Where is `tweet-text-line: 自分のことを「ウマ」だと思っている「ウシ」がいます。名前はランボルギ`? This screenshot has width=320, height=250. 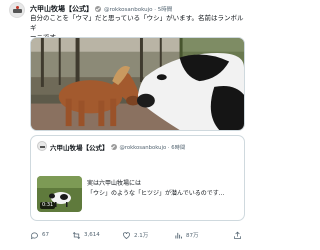
tweet-text-line: 自分のことを「ウマ」だと思っている「ウシ」がいます。名前はランボルギ is located at coordinates (137, 23).